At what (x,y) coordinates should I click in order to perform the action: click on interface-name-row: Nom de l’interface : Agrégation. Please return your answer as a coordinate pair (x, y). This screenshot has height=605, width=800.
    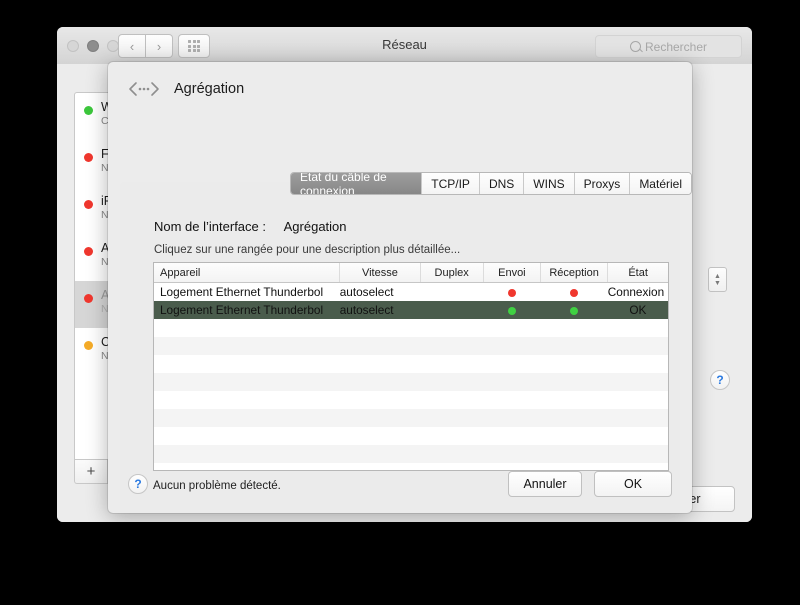
    Looking at the image, I should click on (250, 226).